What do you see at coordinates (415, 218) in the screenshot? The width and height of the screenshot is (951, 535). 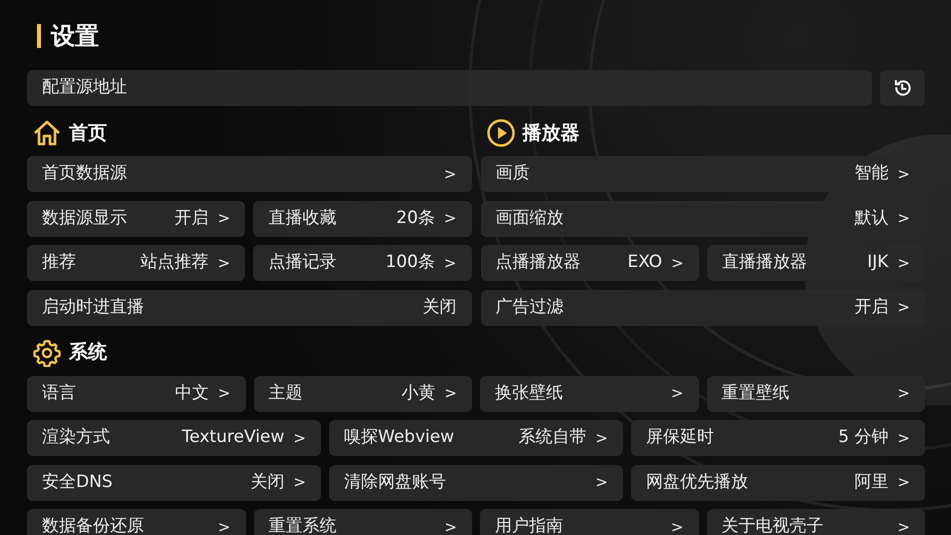 I see `setting-value: 20条` at bounding box center [415, 218].